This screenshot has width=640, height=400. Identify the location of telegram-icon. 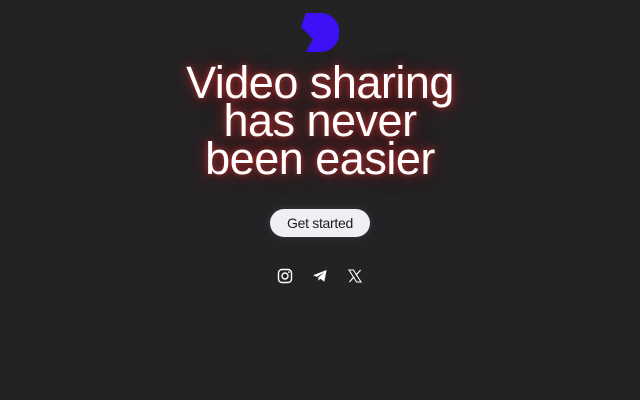
(320, 276).